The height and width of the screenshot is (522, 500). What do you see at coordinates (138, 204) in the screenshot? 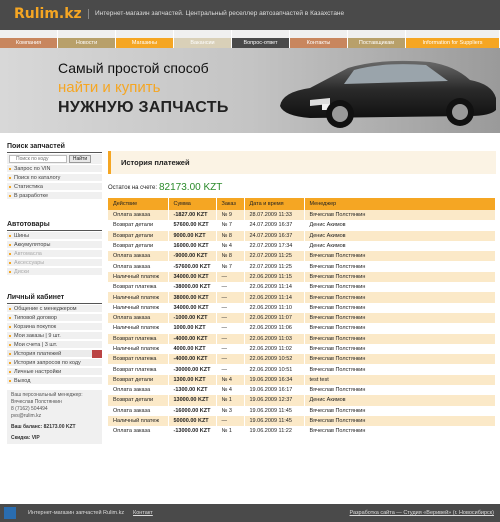
I see `column-header: Действие` at bounding box center [138, 204].